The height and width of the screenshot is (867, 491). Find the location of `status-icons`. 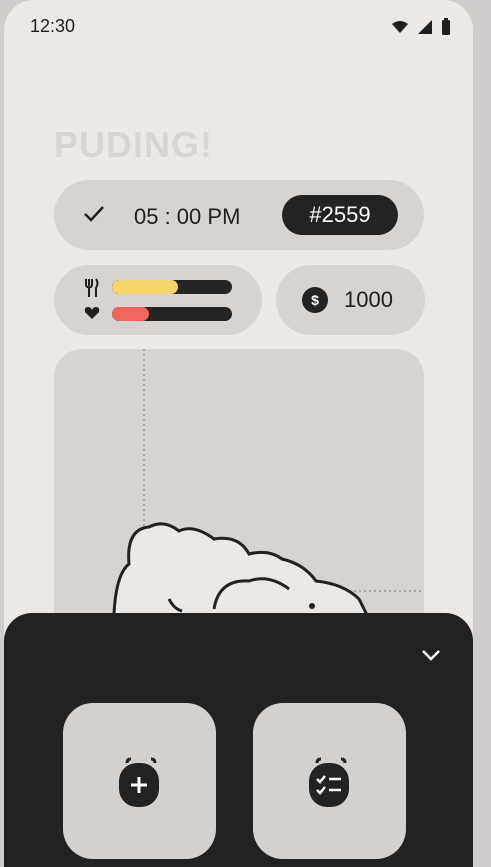

status-icons is located at coordinates (421, 27).